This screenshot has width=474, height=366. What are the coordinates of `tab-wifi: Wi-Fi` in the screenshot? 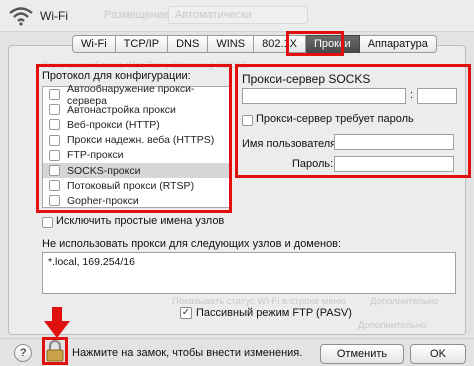 It's located at (94, 44).